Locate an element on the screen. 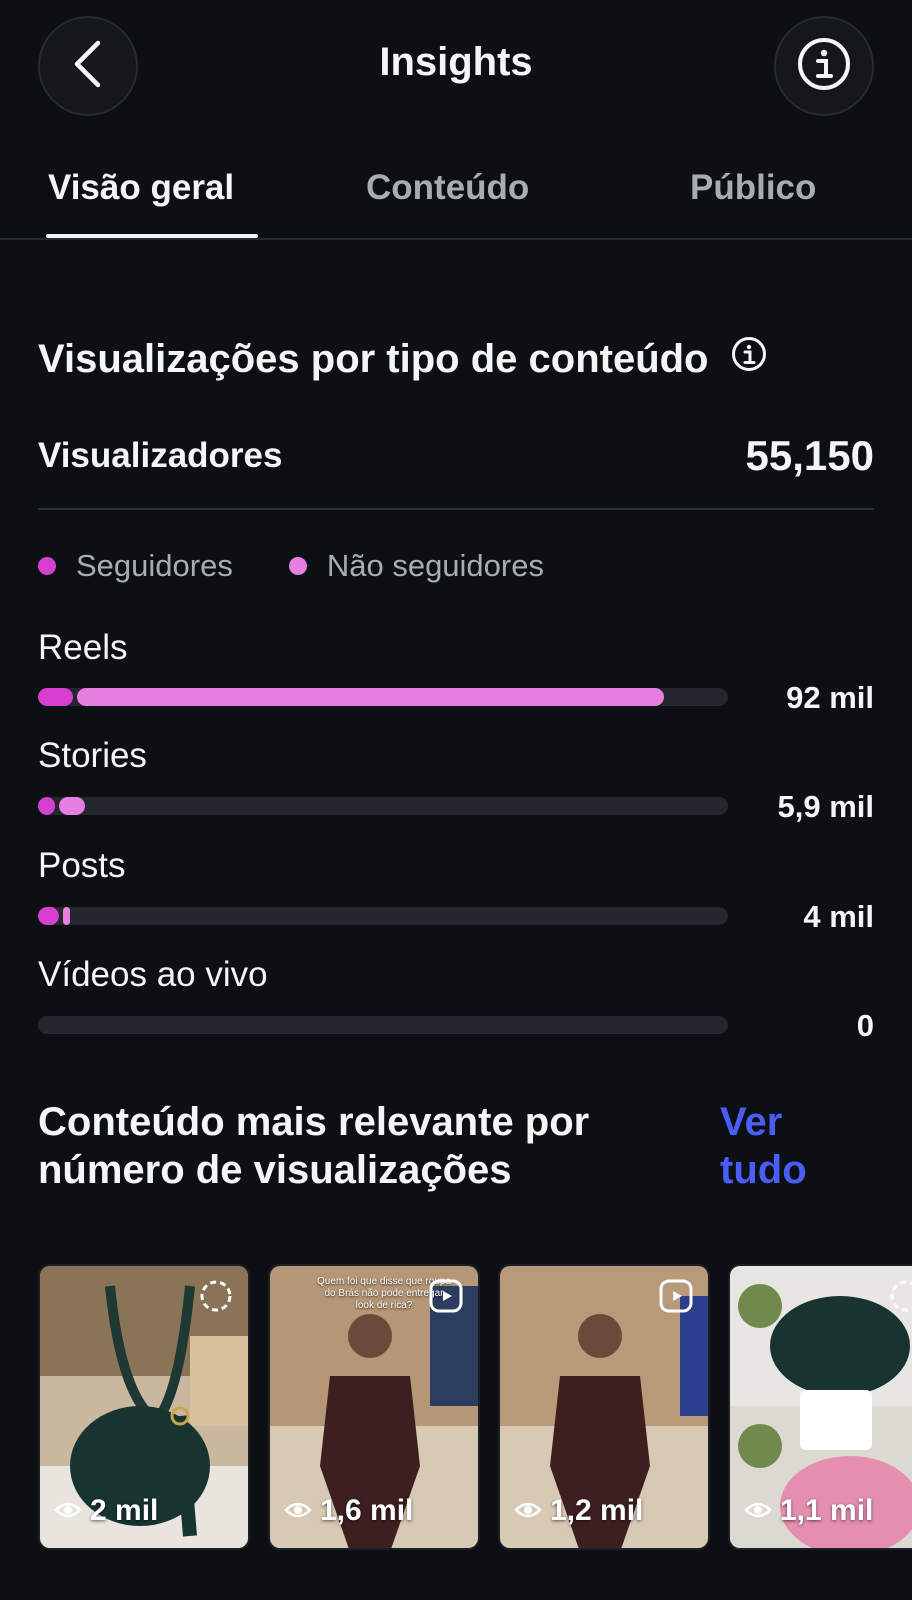  content-thumbnail: 2 mil is located at coordinates (144, 1407).